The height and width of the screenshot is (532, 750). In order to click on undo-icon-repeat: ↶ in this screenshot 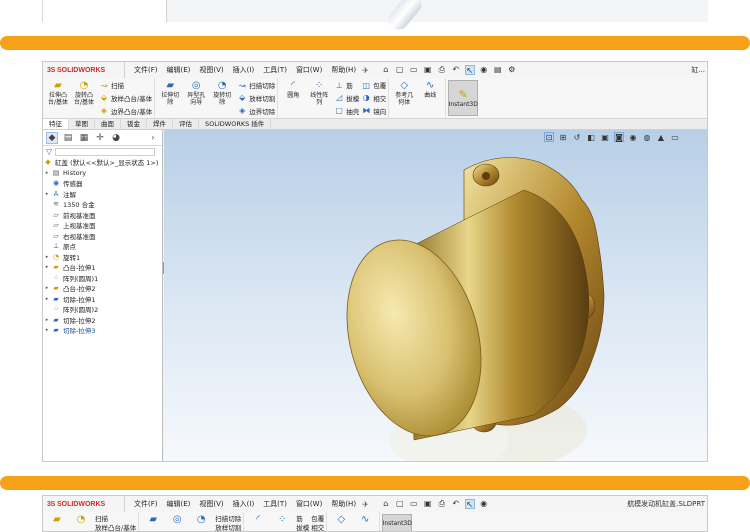, I will do `click(456, 504)`.